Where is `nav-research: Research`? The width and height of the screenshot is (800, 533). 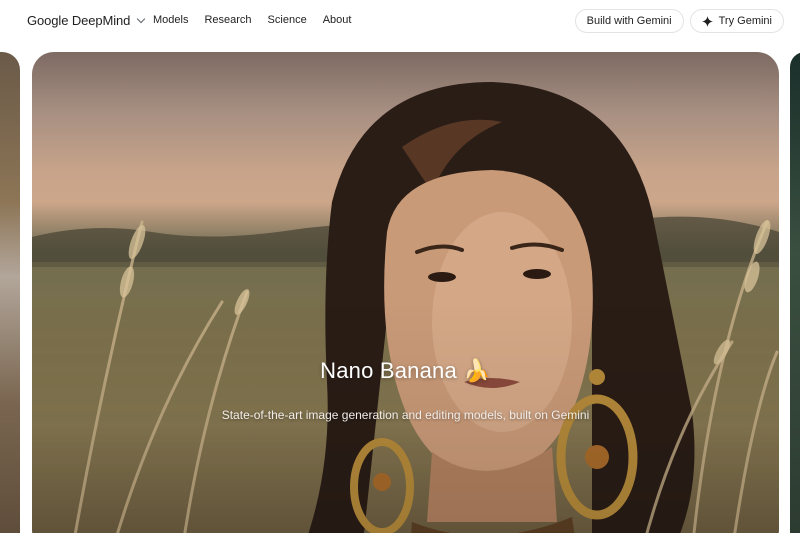 nav-research: Research is located at coordinates (227, 20).